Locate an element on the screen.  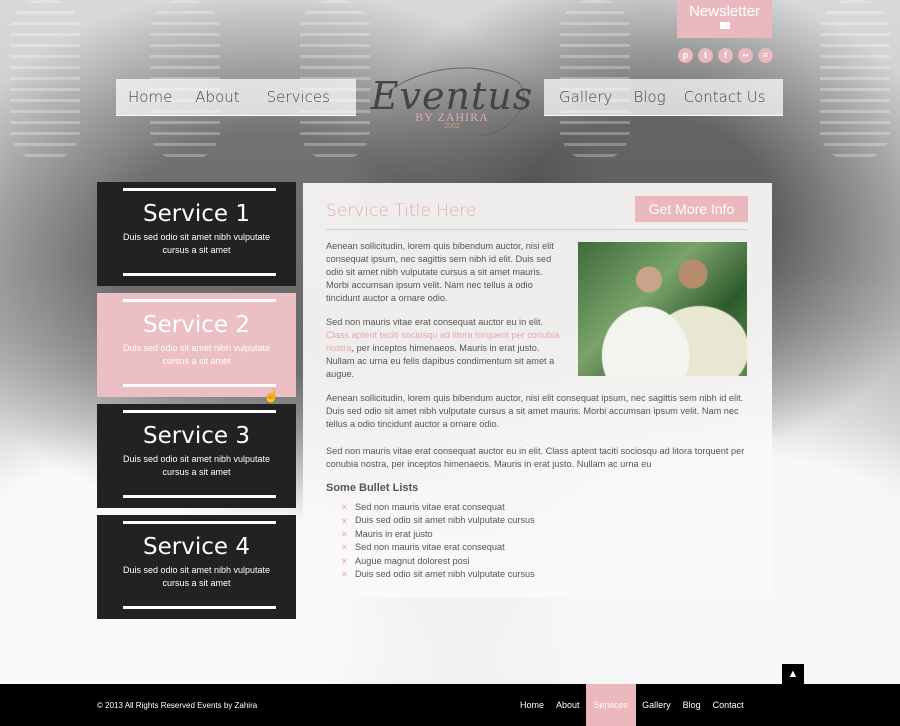
newsletter-label: Newsletter is located at coordinates (724, 11).